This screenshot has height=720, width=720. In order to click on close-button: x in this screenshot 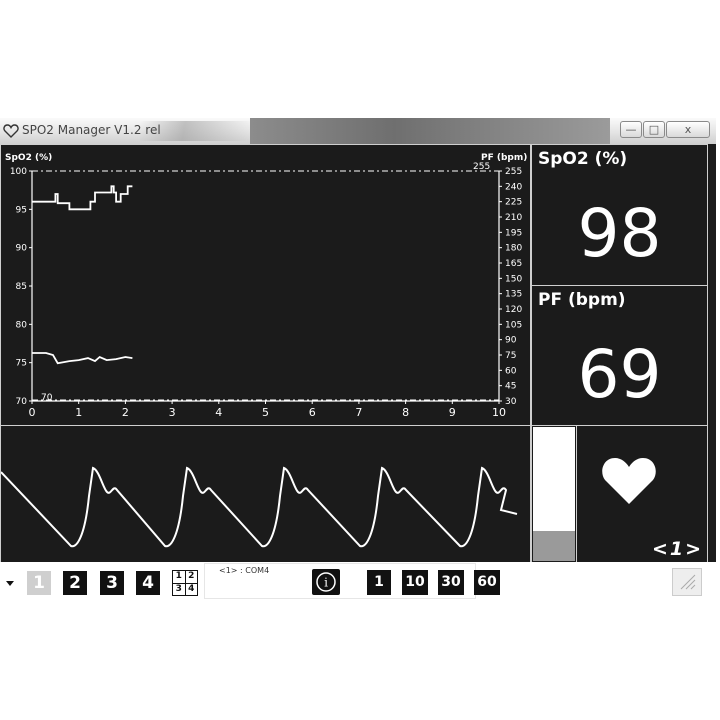, I will do `click(688, 129)`.